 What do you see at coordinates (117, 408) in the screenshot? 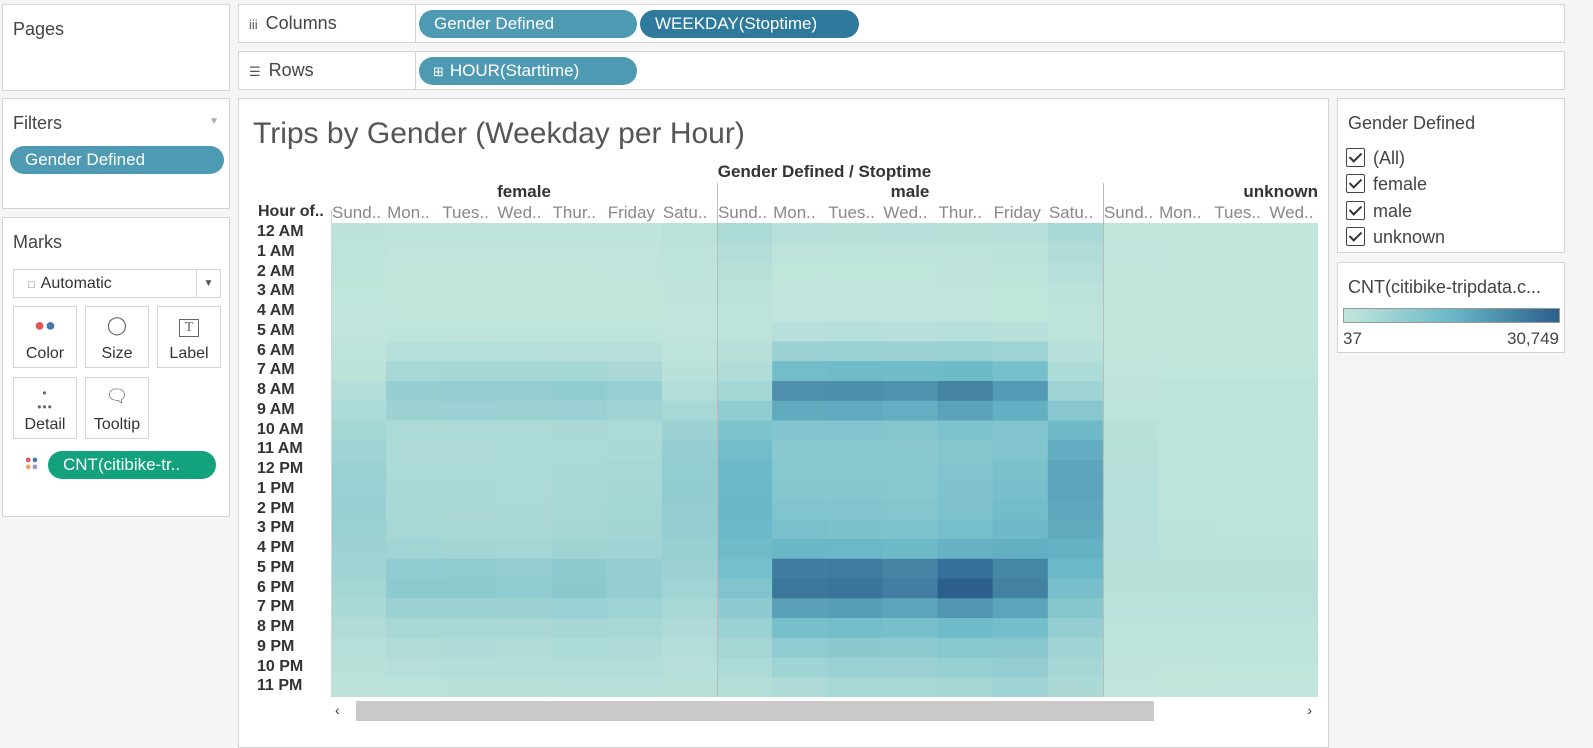
I see `tooltip-card: 🗨 Tooltip` at bounding box center [117, 408].